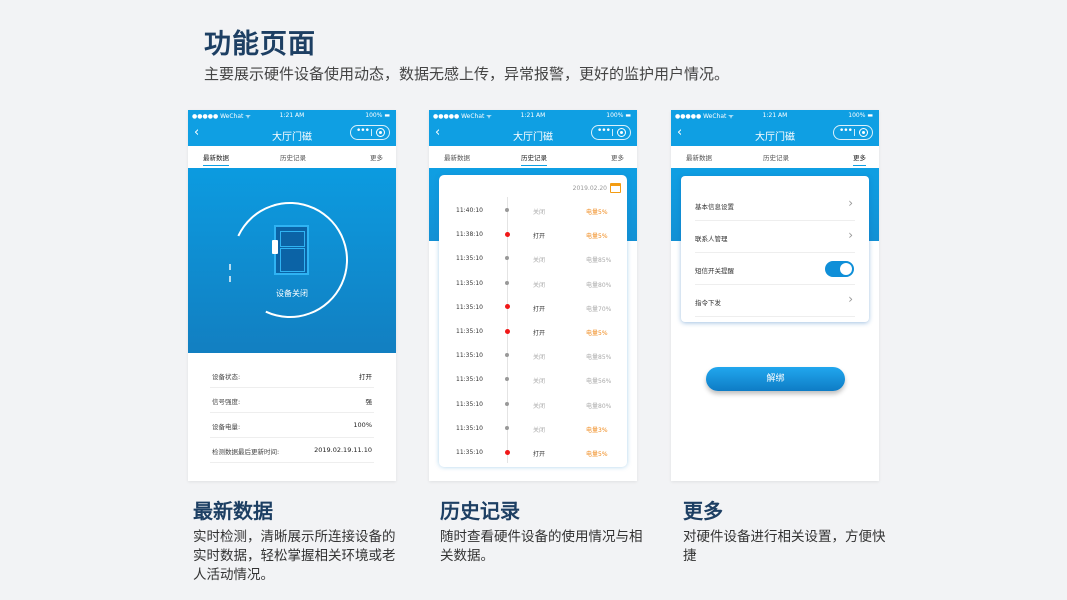 The image size is (1067, 600). What do you see at coordinates (775, 300) in the screenshot?
I see `setting-command: 指令下发 ›` at bounding box center [775, 300].